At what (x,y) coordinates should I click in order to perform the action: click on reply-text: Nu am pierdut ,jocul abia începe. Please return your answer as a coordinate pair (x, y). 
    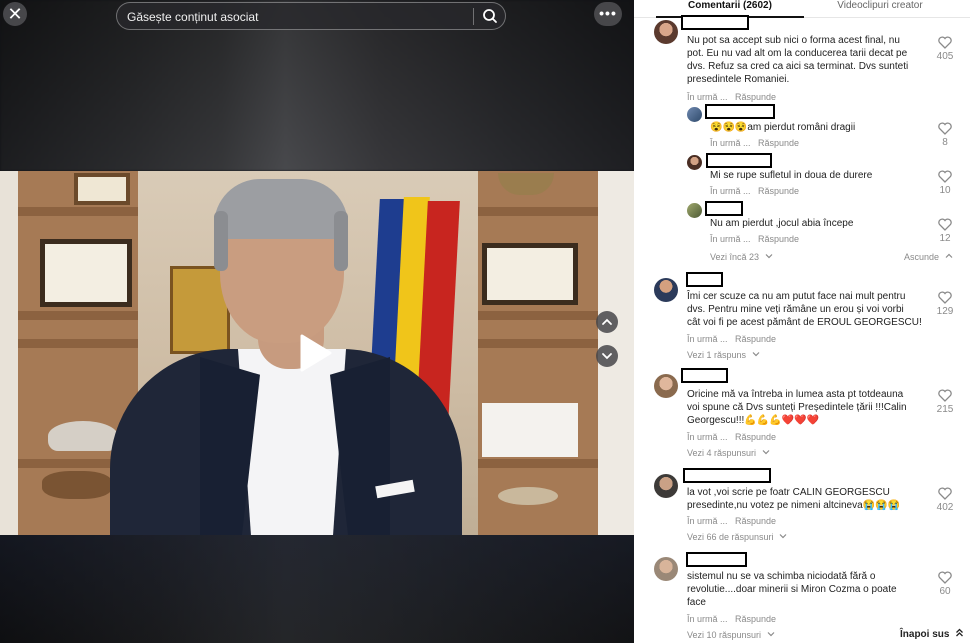
    Looking at the image, I should click on (782, 223).